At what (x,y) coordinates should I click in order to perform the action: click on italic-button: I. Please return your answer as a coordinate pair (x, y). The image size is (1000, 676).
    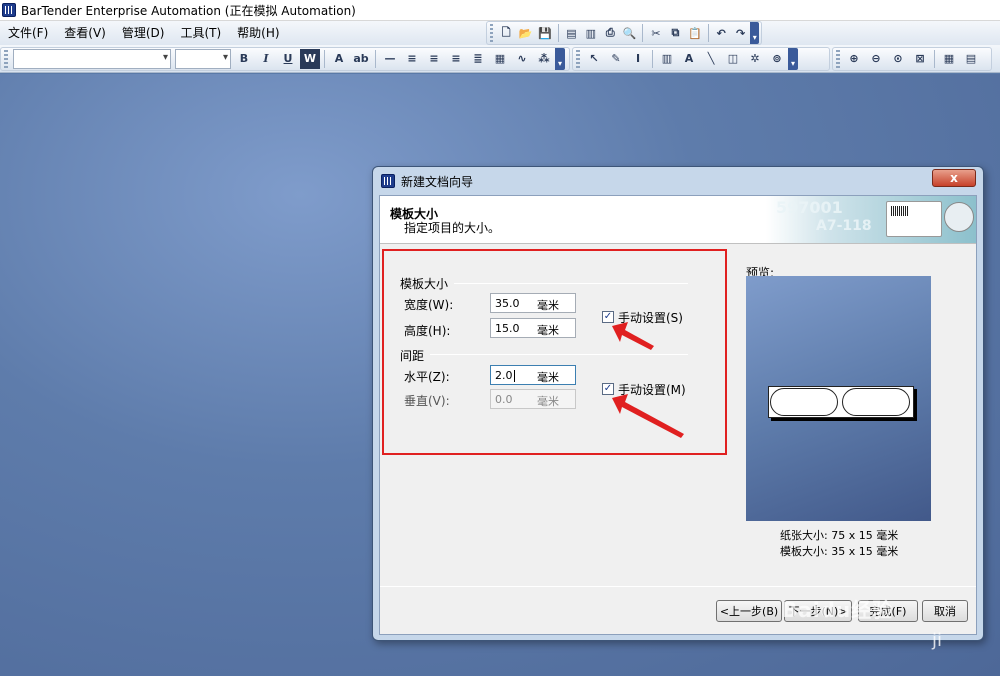
    Looking at the image, I should click on (266, 59).